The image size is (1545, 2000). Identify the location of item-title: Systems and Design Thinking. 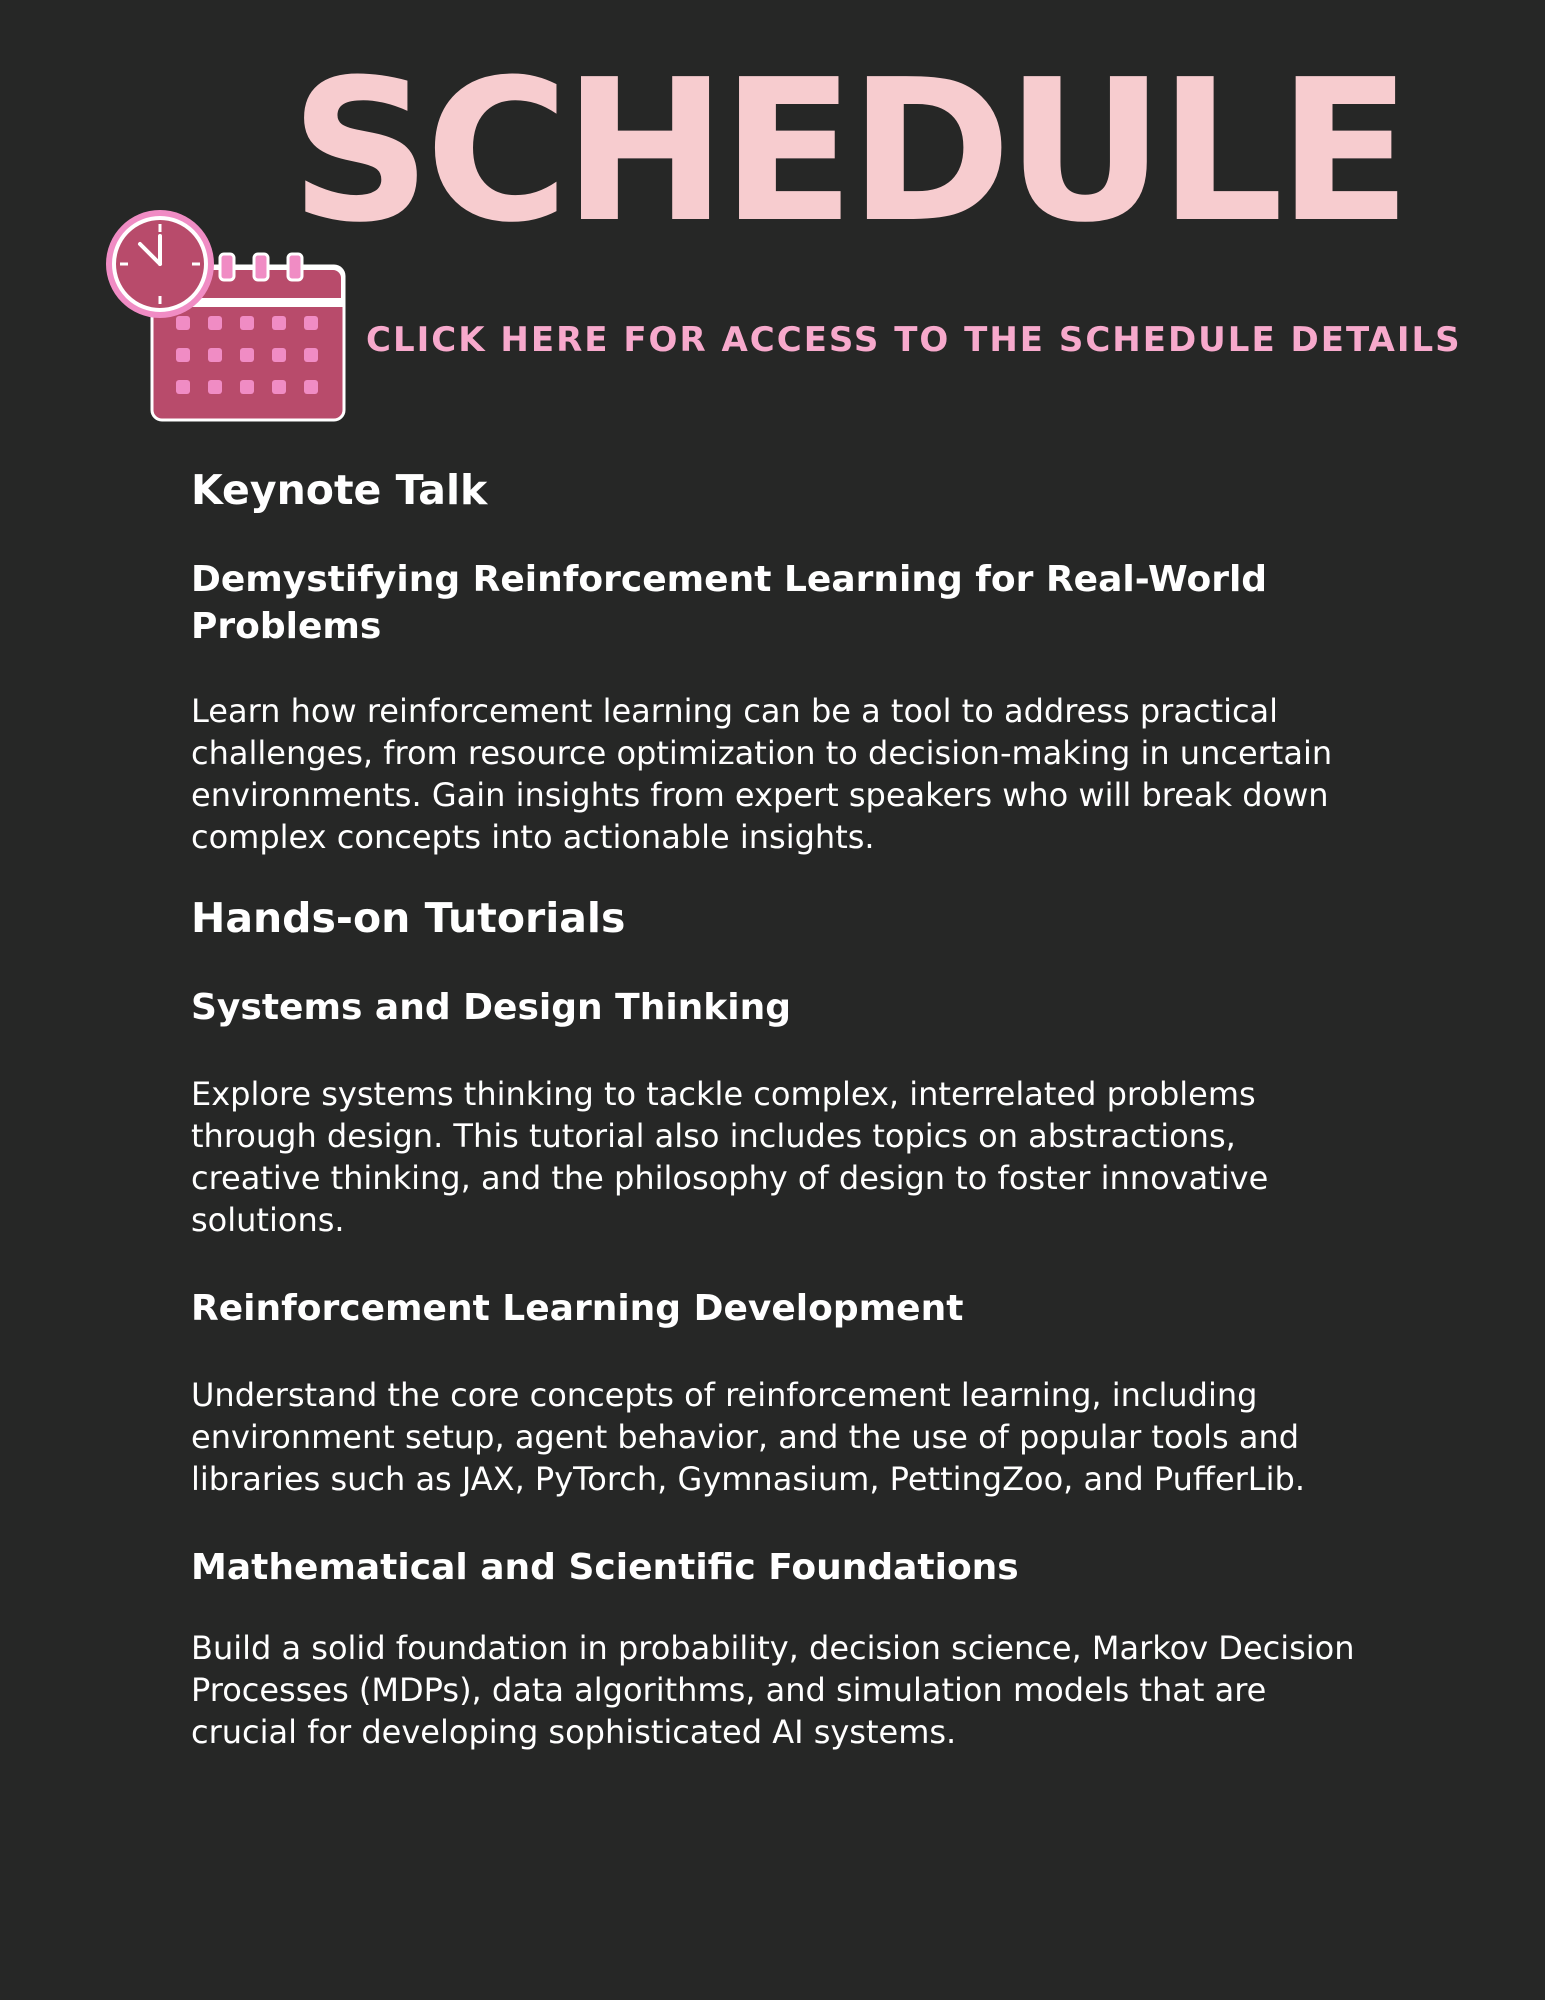
(491, 1007).